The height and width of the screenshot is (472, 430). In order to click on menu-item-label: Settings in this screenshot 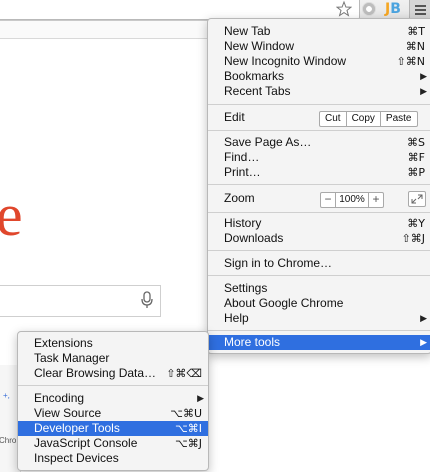, I will do `click(246, 288)`.